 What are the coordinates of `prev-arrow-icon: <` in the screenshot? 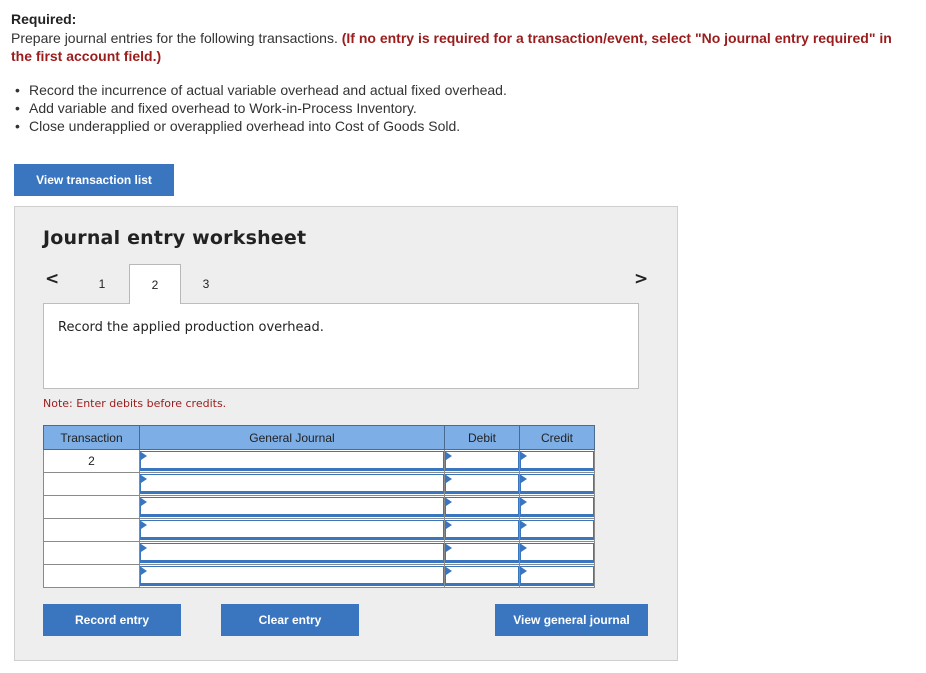 It's located at (52, 279).